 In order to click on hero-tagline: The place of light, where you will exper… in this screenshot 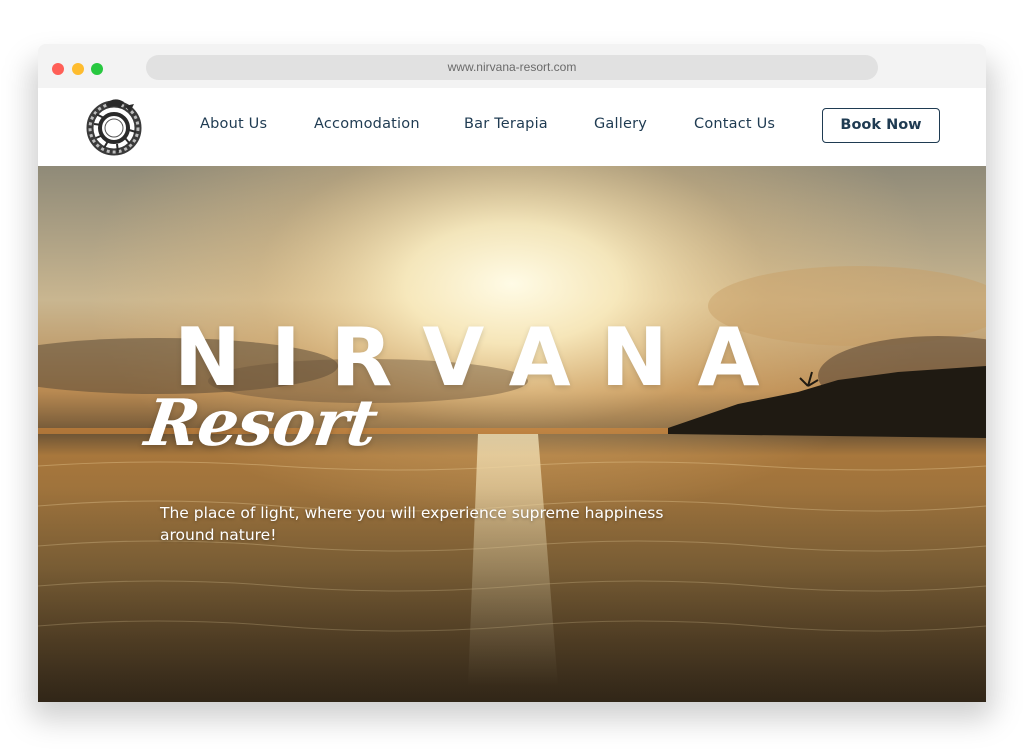, I will do `click(412, 524)`.